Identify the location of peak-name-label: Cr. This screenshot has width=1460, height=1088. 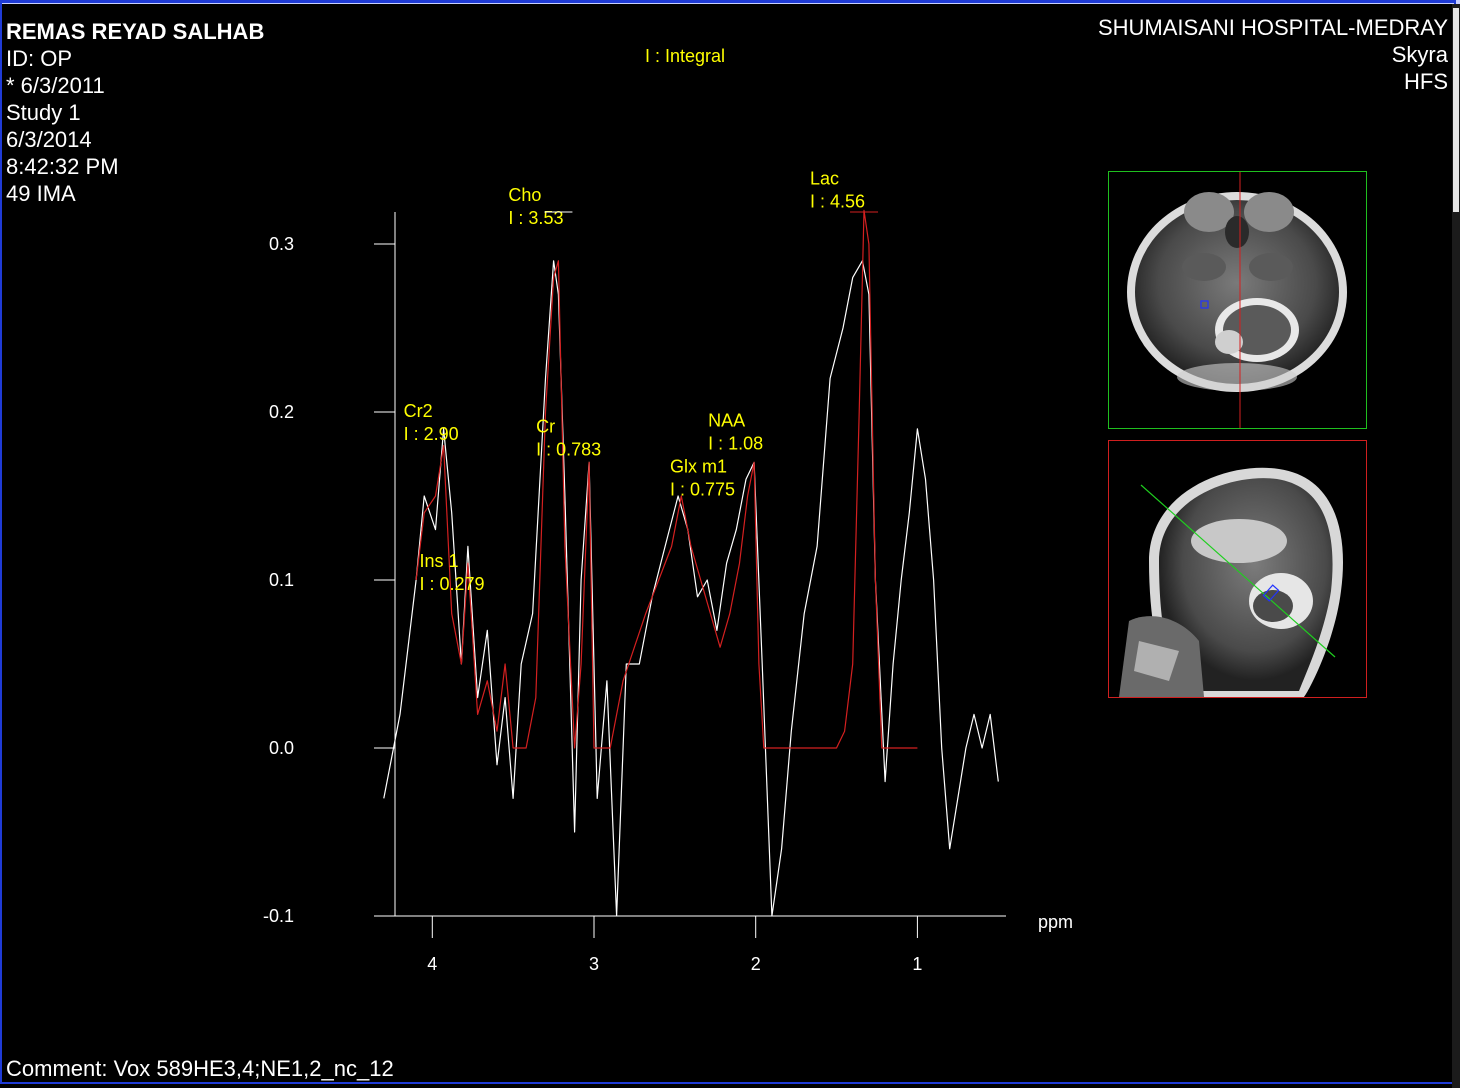
(545, 426).